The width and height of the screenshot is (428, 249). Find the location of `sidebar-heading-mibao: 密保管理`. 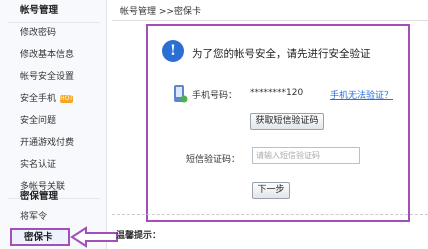

sidebar-heading-mibao: 密保管理 is located at coordinates (39, 196).